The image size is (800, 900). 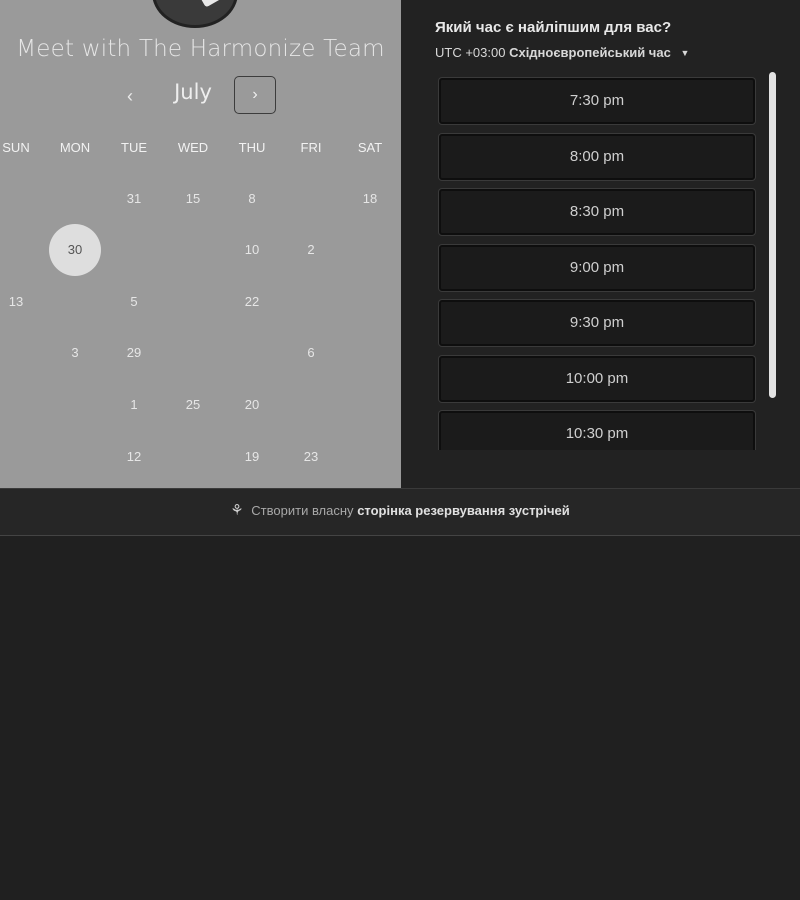 I want to click on weekday-header: SUN MON TUE WED THU FRI SAT, so click(x=200, y=150).